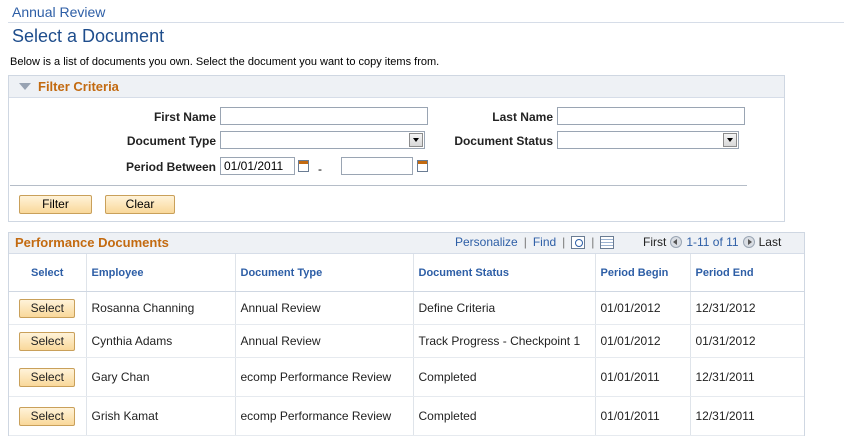 The width and height of the screenshot is (844, 436). Describe the element at coordinates (607, 242) in the screenshot. I see `download-spreadsheet-icon` at that location.